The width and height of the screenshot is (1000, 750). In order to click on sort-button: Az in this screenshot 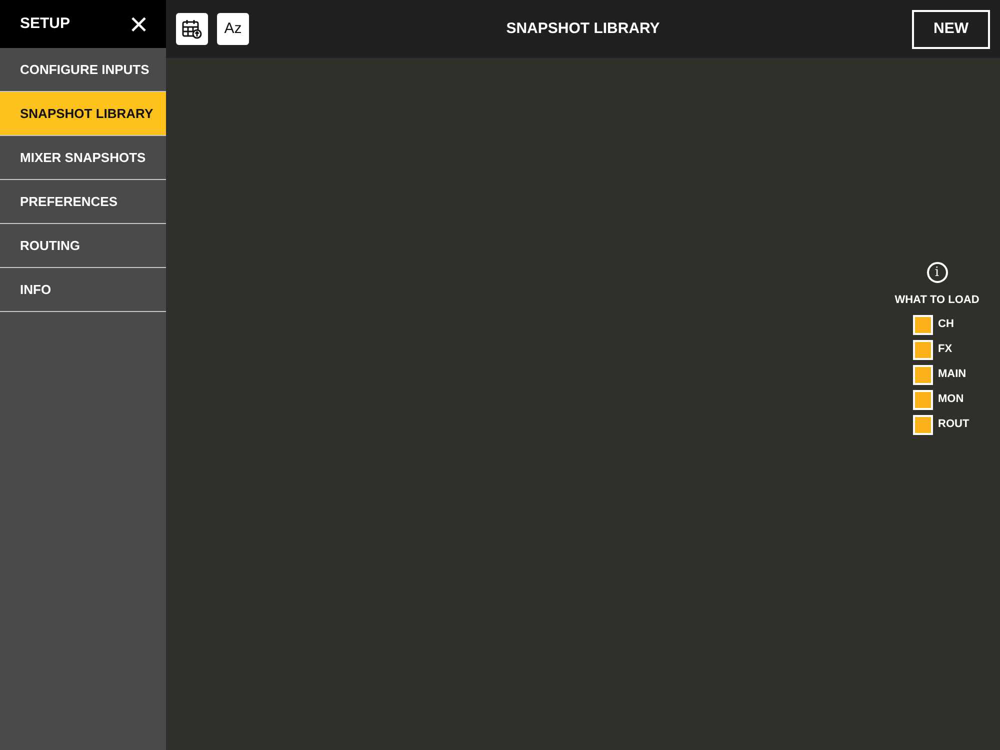, I will do `click(233, 29)`.